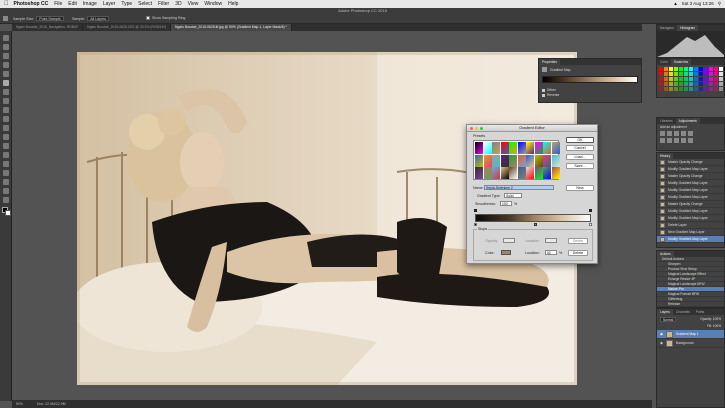 Image resolution: width=725 pixels, height=408 pixels. I want to click on type-tool-icon, so click(6, 173).